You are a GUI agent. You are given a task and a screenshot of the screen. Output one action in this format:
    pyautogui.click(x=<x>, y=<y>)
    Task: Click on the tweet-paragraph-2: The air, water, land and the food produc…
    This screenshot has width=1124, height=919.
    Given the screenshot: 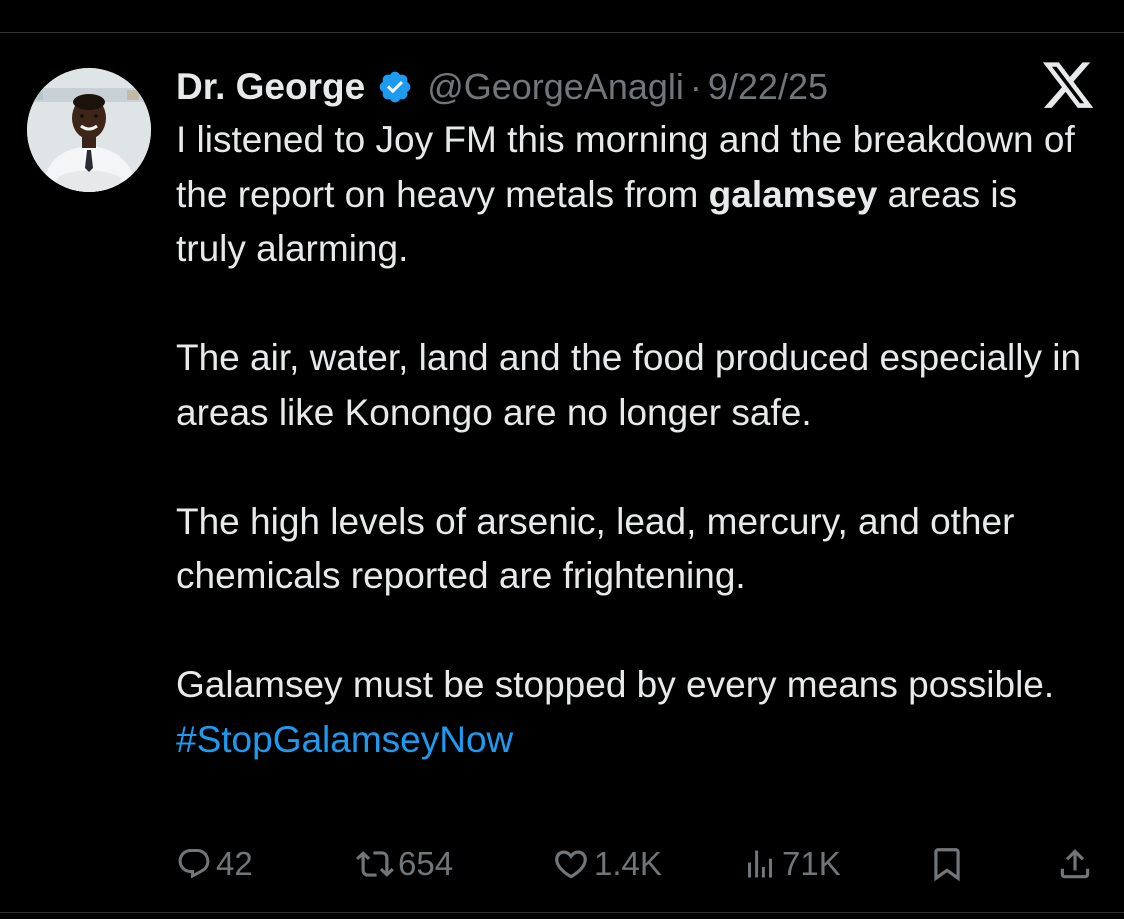 What is the action you would take?
    pyautogui.click(x=629, y=385)
    